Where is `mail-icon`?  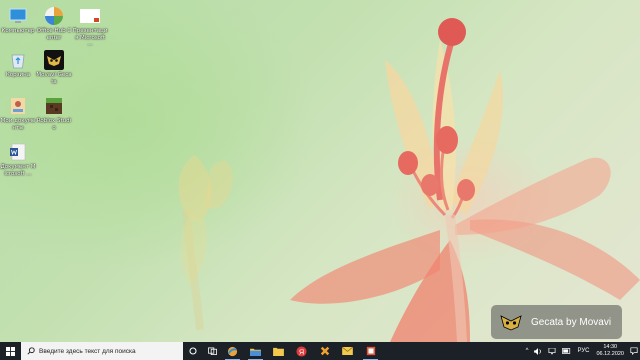
mail-icon is located at coordinates (347, 351).